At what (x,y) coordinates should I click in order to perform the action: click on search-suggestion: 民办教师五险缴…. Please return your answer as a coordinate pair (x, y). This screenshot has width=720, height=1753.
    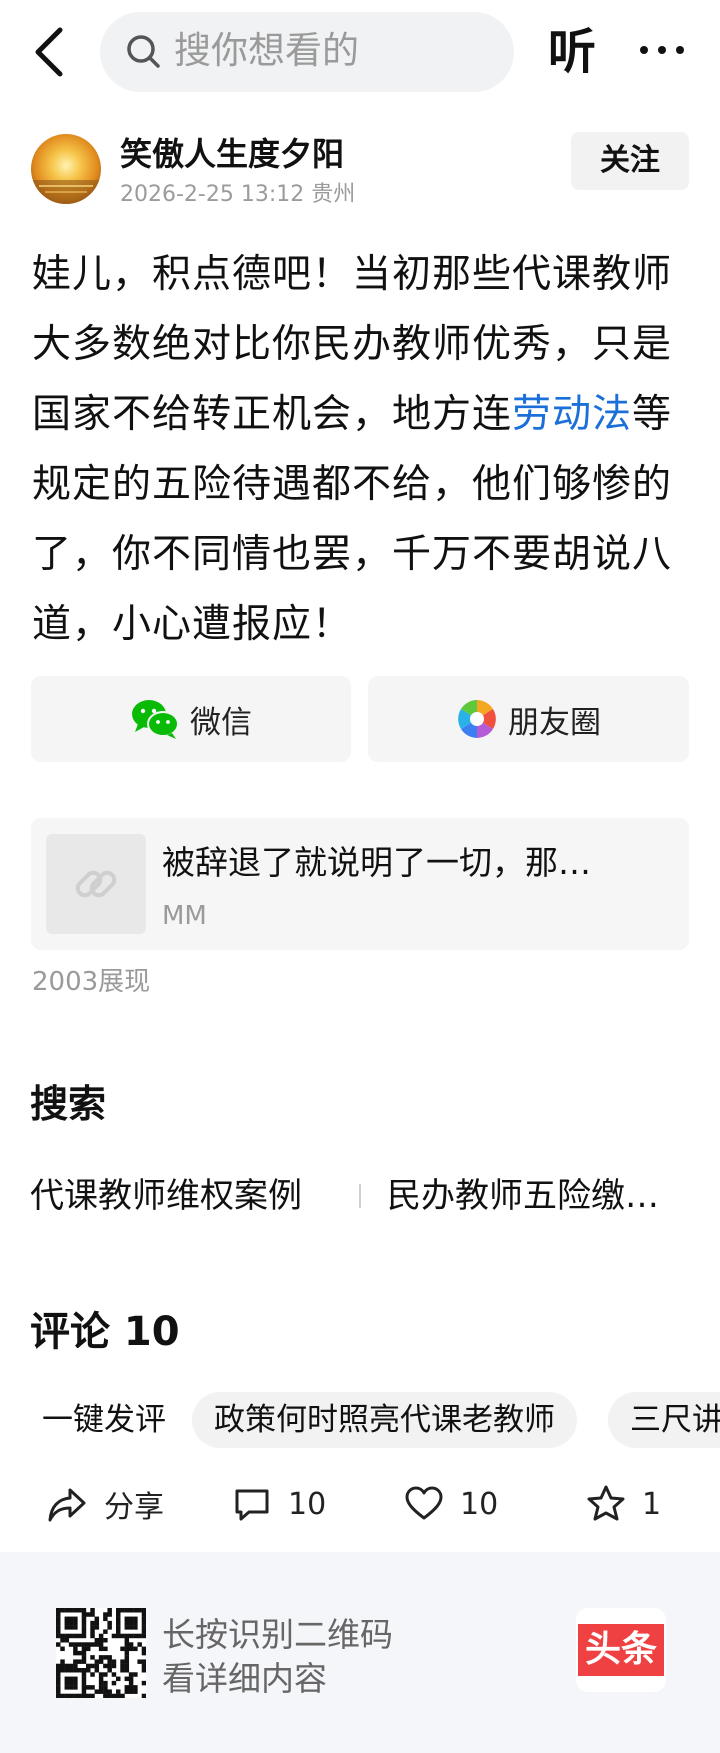
    Looking at the image, I should click on (523, 1196).